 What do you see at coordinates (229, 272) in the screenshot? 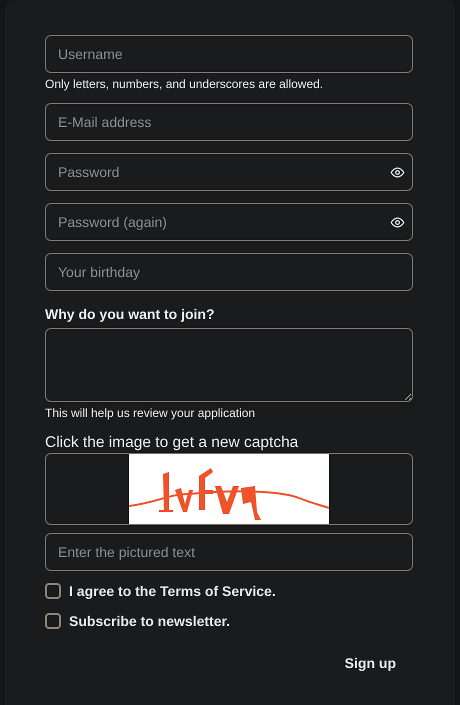
I see `input-field: Your birthday` at bounding box center [229, 272].